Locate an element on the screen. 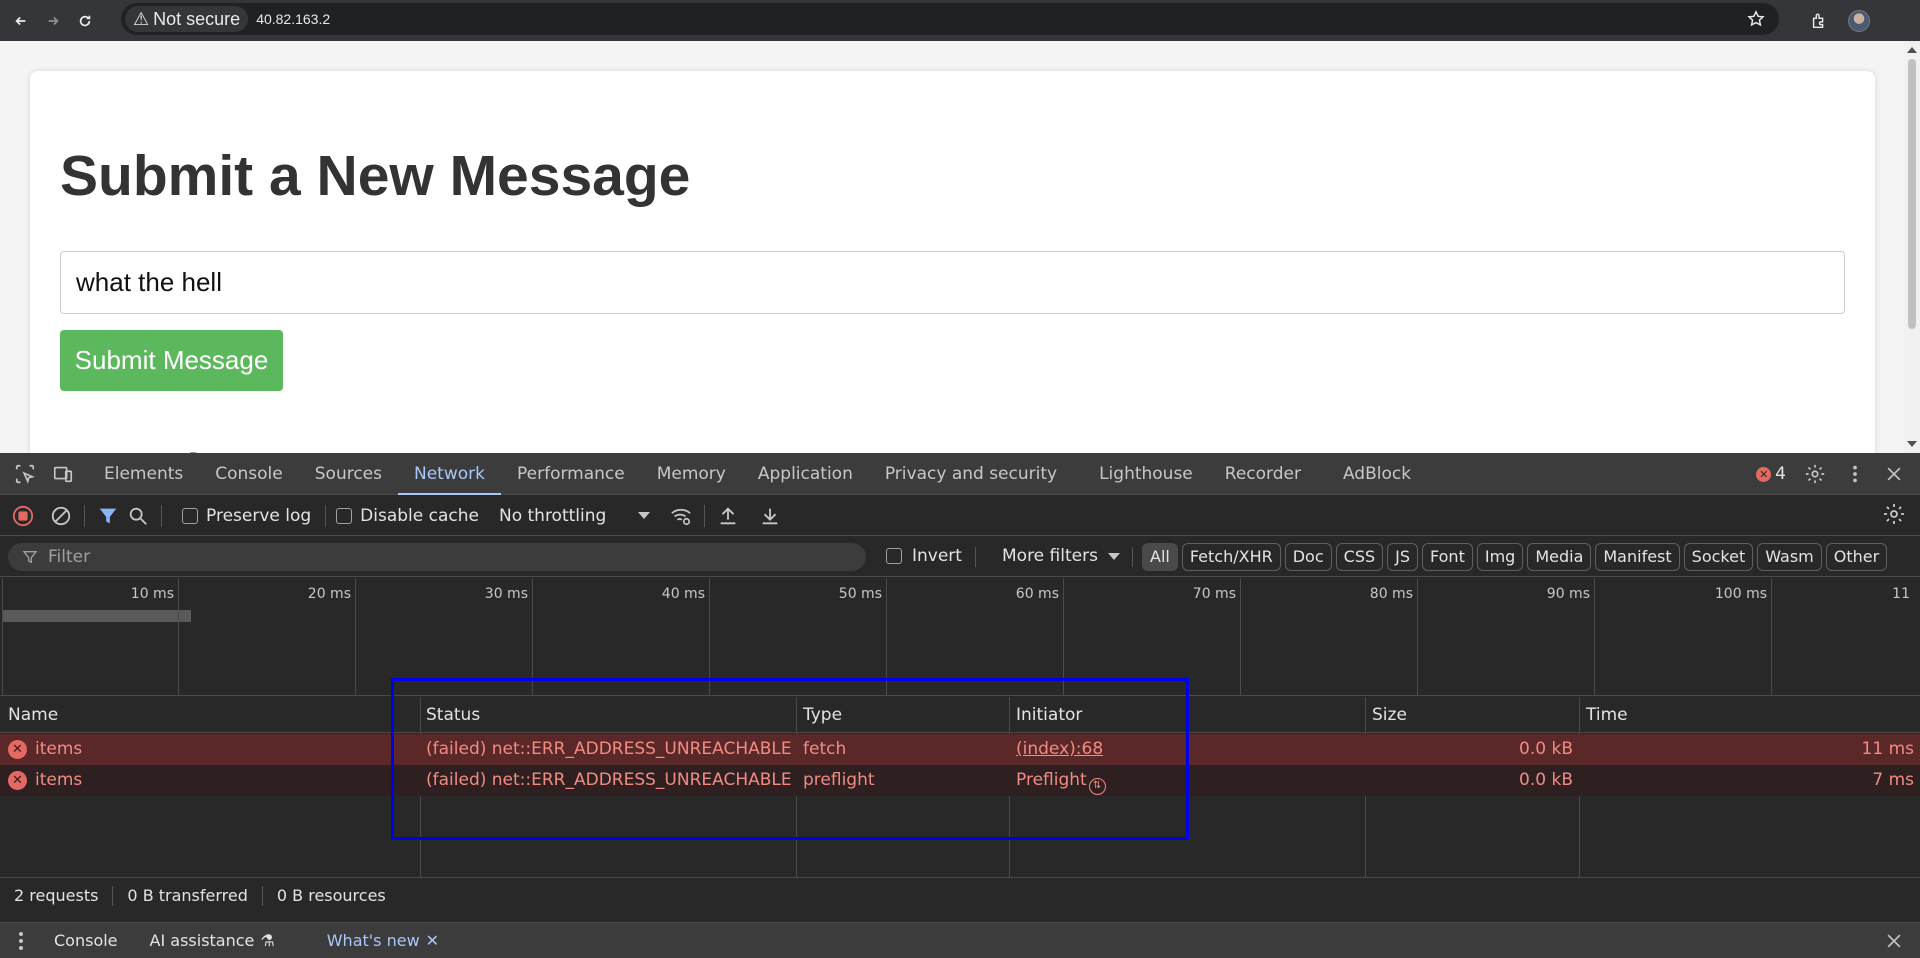  close-devtools-icon is located at coordinates (1894, 474).